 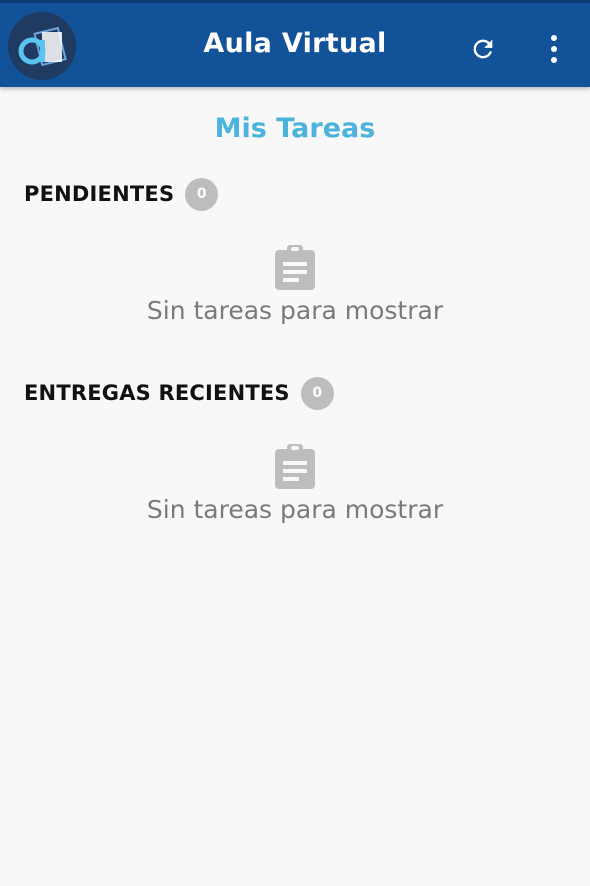 I want to click on section-header-pendientes: PENDIENTES 0, so click(x=121, y=194).